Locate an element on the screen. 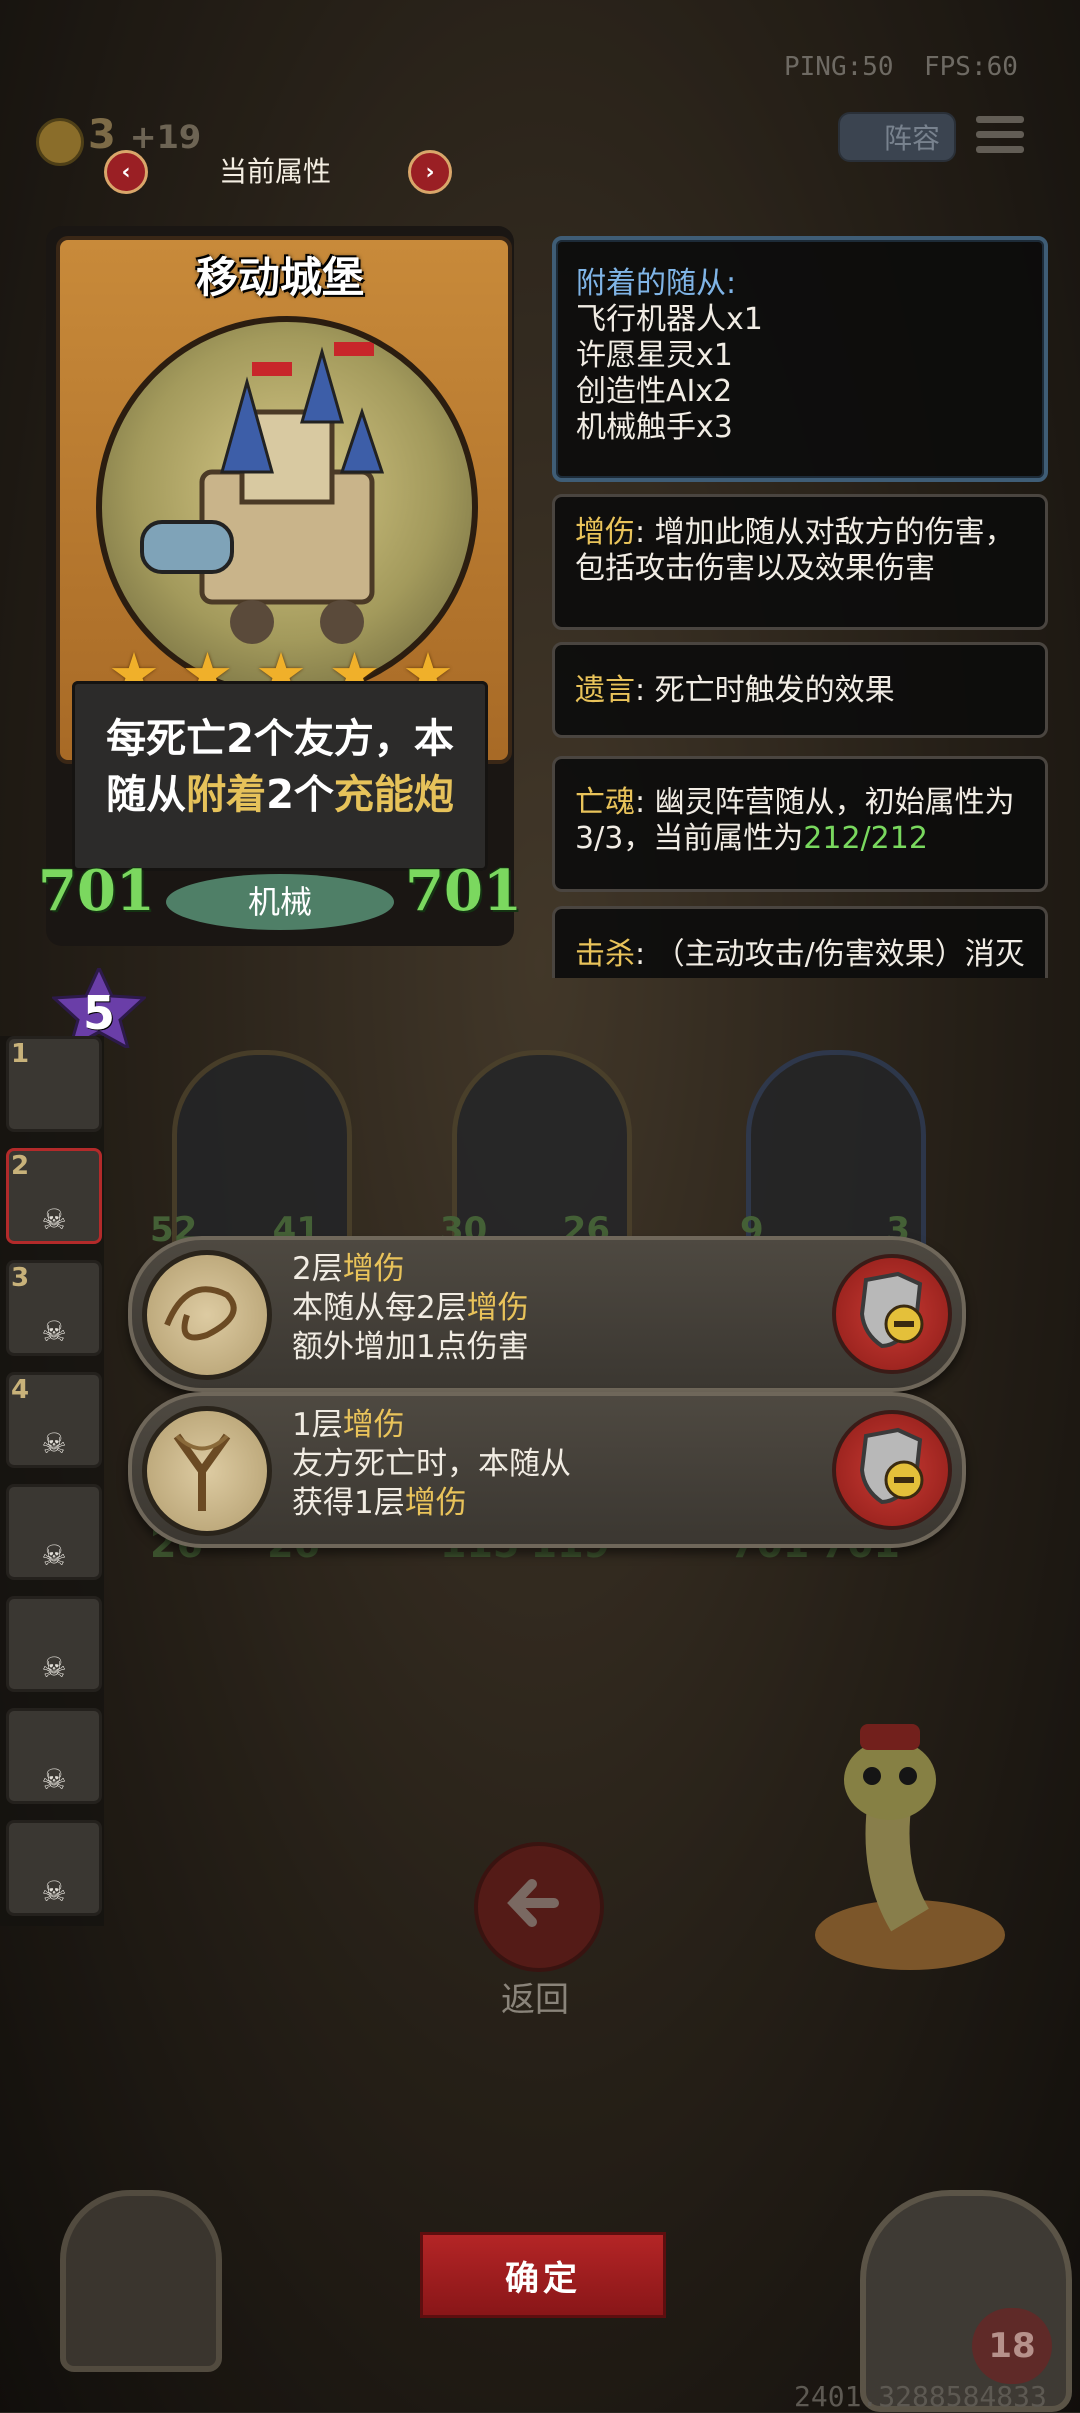 The width and height of the screenshot is (1080, 2413). attached-minions-panel: 附着的随从: 飞行机器人x1 许愿星灵x1 创造性AIx2 机械触手x3 is located at coordinates (800, 359).